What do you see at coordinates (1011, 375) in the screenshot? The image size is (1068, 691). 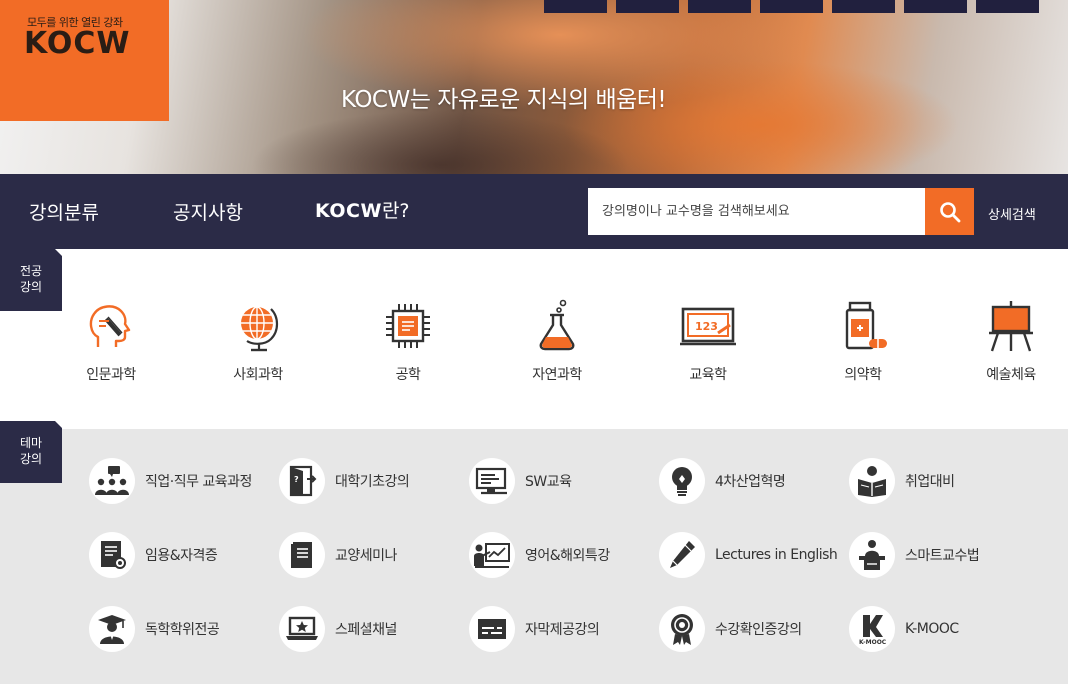 I see `major-label: 예술체육` at bounding box center [1011, 375].